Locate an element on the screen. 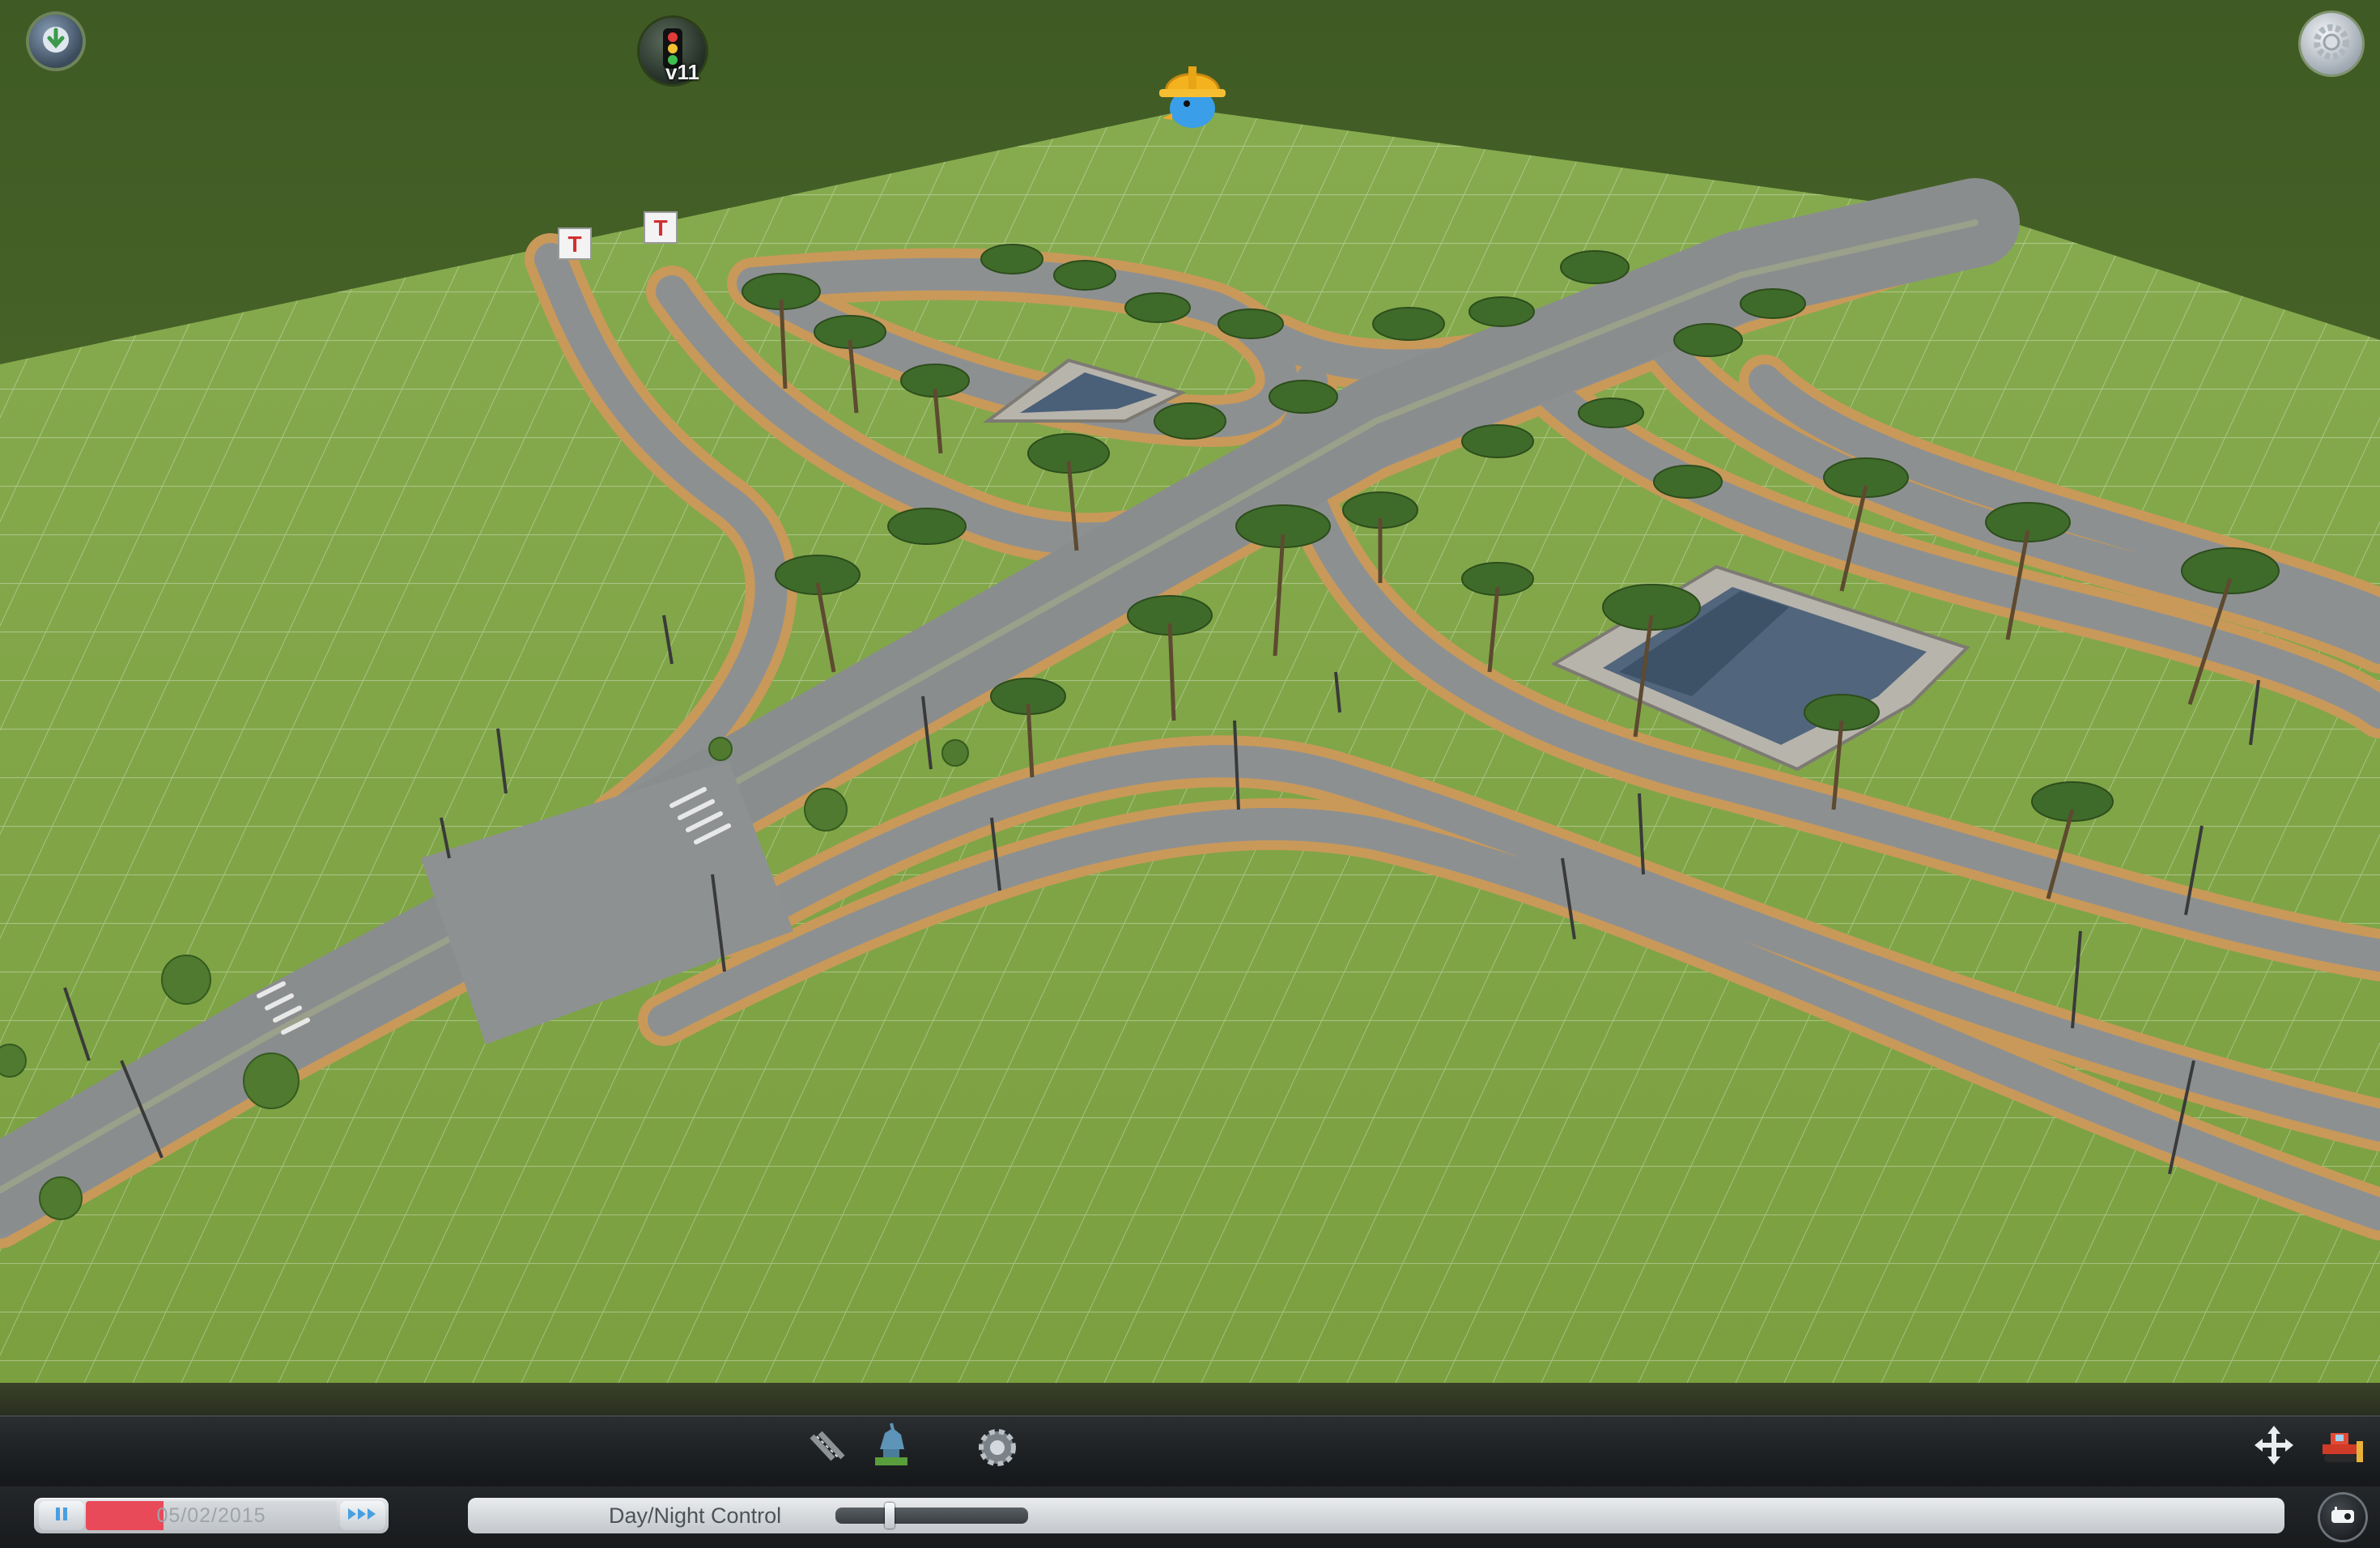 This screenshot has height=1548, width=2380. pause-icon is located at coordinates (61, 1516).